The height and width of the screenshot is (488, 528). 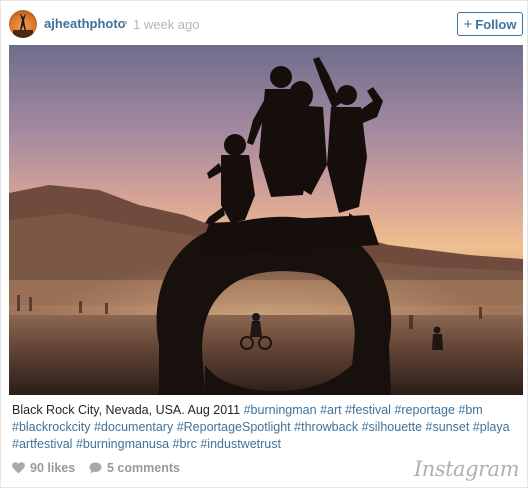 I want to click on caption-text: Black Rock City, Nevada, USA. Aug 2011, so click(x=126, y=410).